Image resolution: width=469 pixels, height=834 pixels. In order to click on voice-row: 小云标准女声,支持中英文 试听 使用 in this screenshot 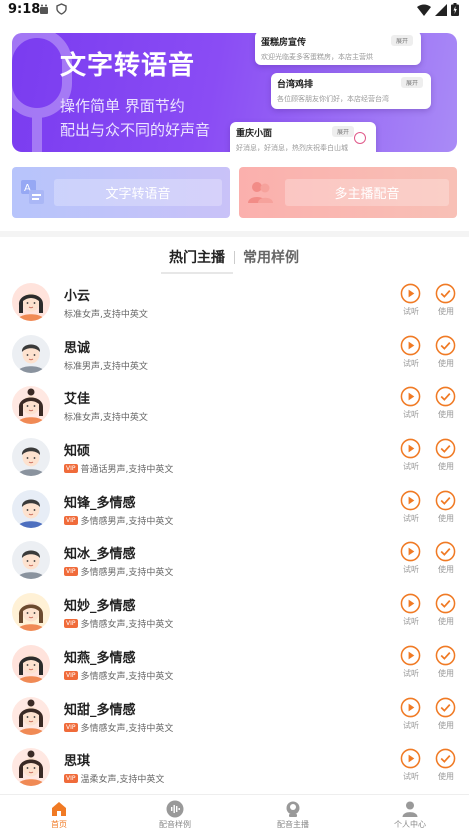, I will do `click(234, 303)`.